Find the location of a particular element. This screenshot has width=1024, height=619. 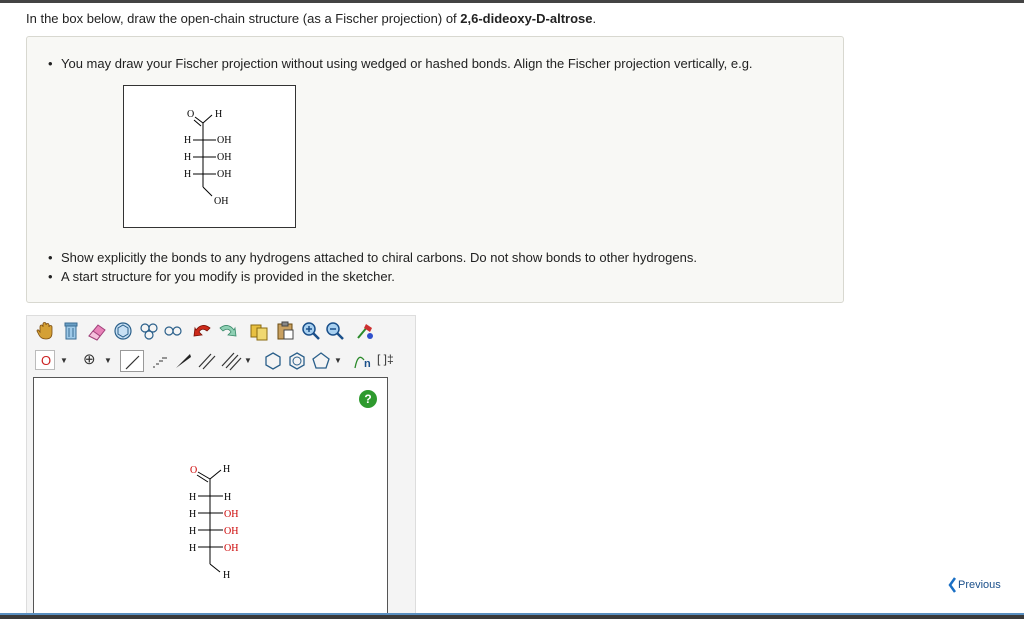

ring-dropdown-icon: ▼ is located at coordinates (338, 360).